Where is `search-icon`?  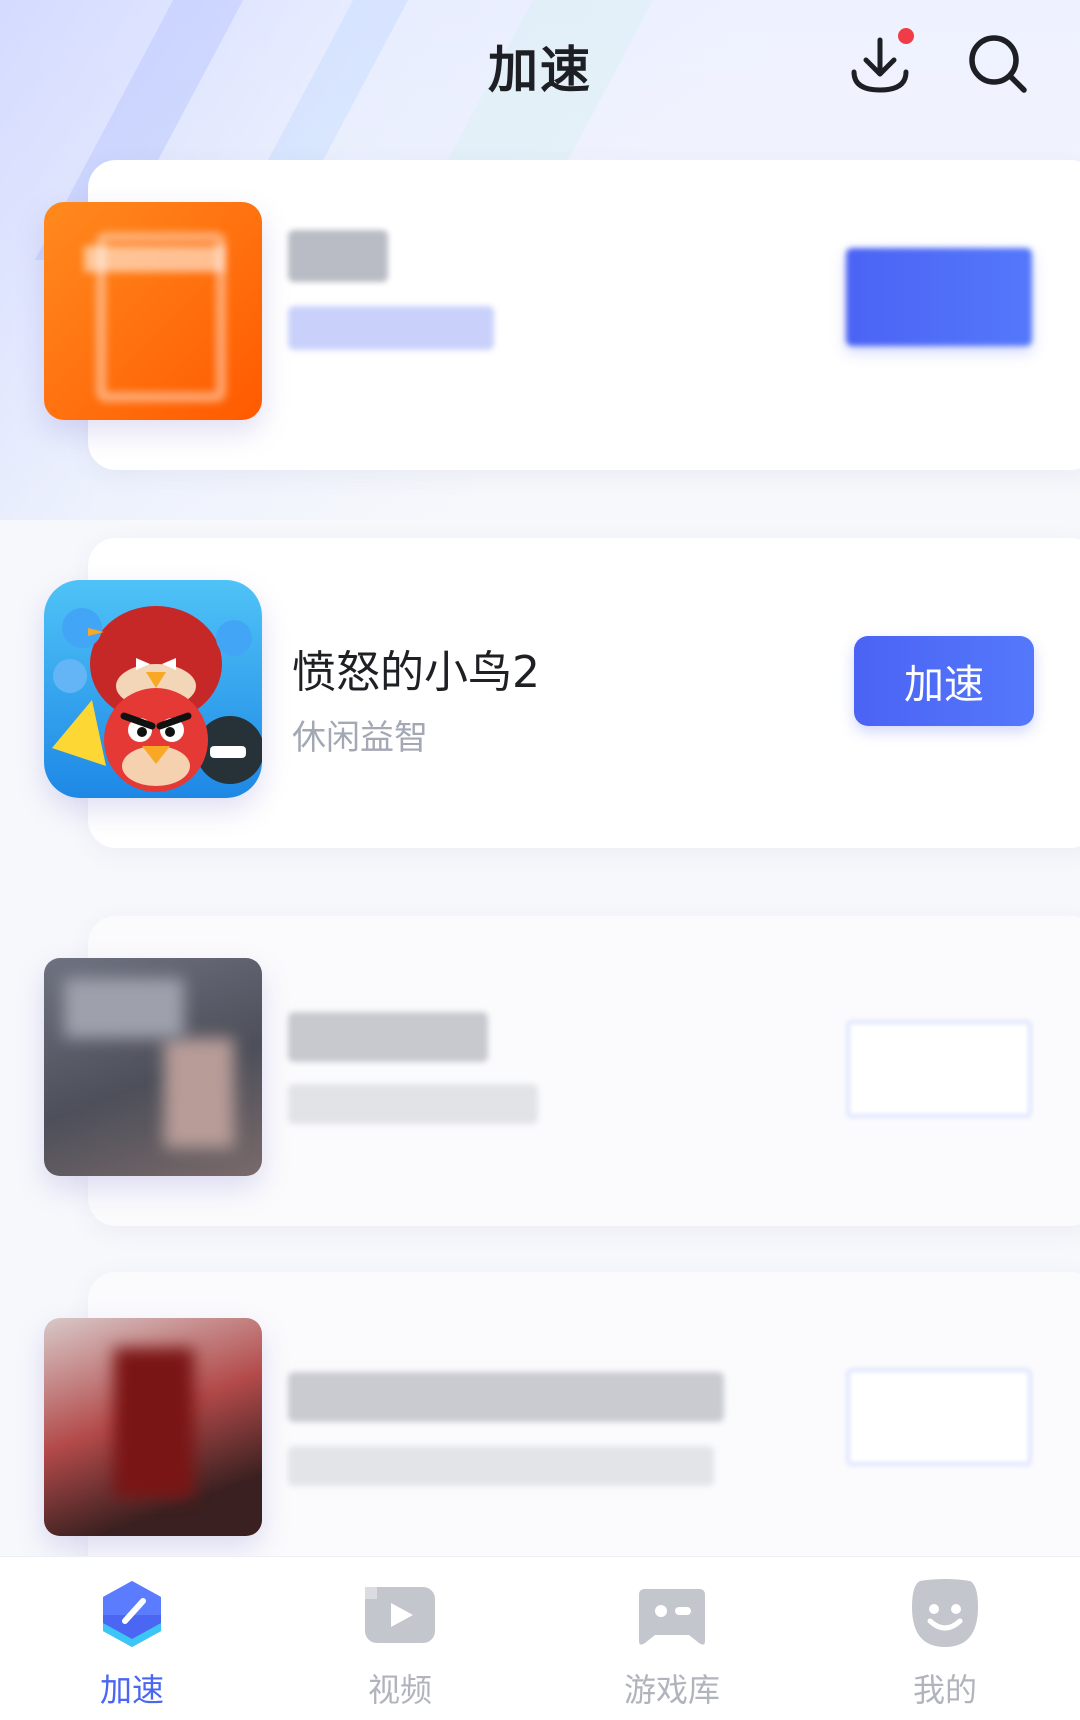 search-icon is located at coordinates (998, 64).